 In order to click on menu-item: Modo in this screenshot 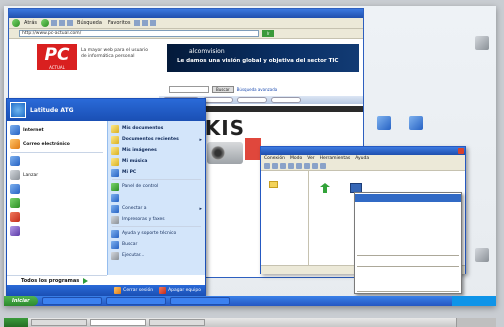, I will do `click(296, 158)`.